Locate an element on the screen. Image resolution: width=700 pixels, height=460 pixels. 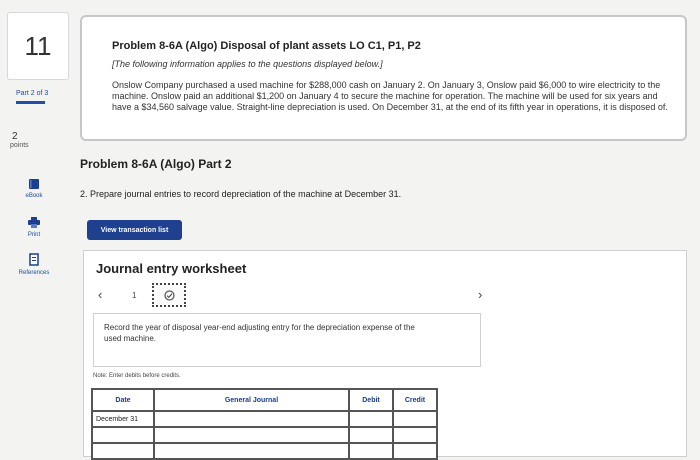
chevron-right-icon: › is located at coordinates (480, 294).